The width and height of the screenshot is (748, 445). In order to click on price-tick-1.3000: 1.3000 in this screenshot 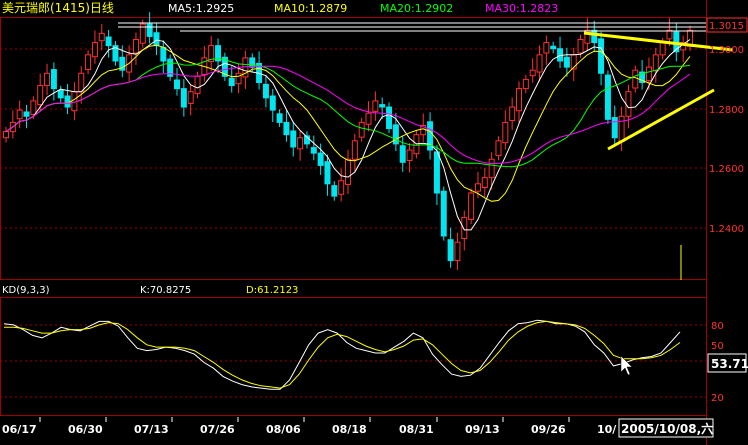, I will do `click(726, 50)`.